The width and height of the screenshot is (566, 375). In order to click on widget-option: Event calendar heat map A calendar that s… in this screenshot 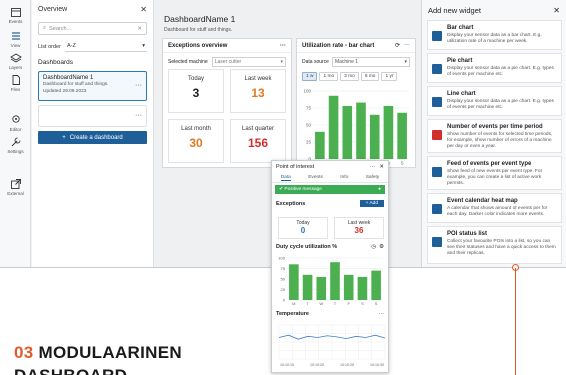, I will do `click(494, 208)`.